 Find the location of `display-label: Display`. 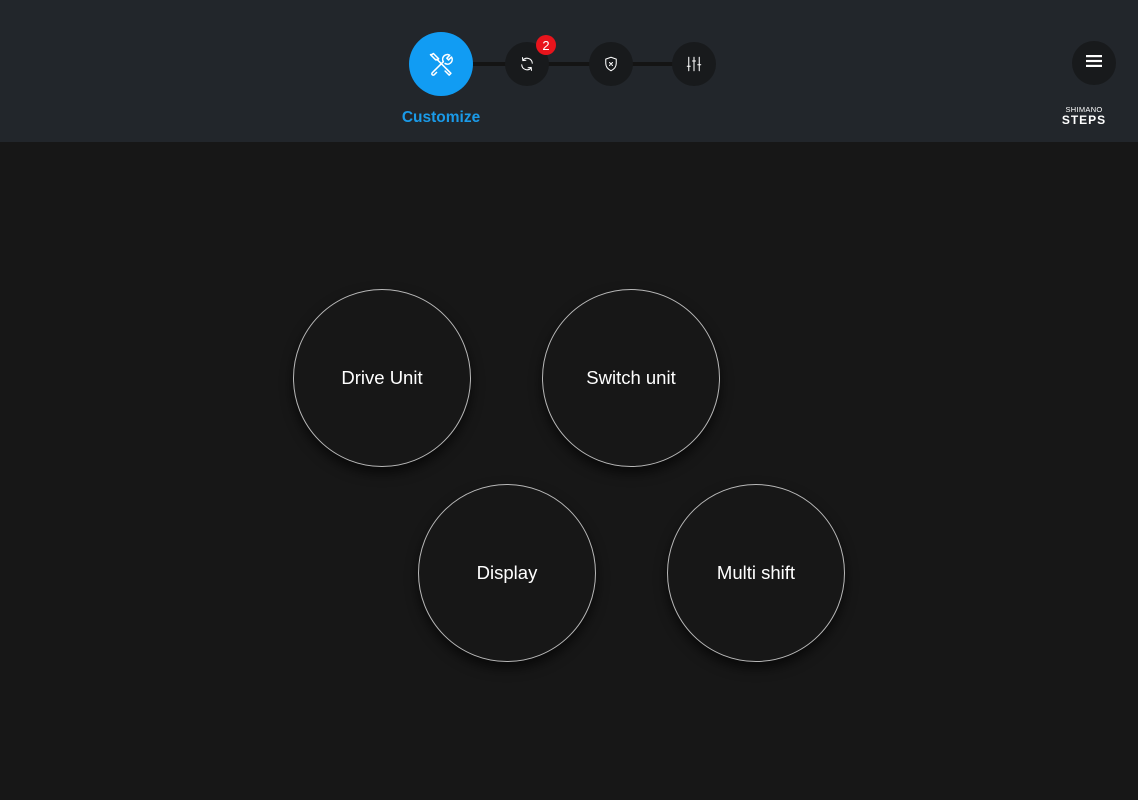

display-label: Display is located at coordinates (507, 572).